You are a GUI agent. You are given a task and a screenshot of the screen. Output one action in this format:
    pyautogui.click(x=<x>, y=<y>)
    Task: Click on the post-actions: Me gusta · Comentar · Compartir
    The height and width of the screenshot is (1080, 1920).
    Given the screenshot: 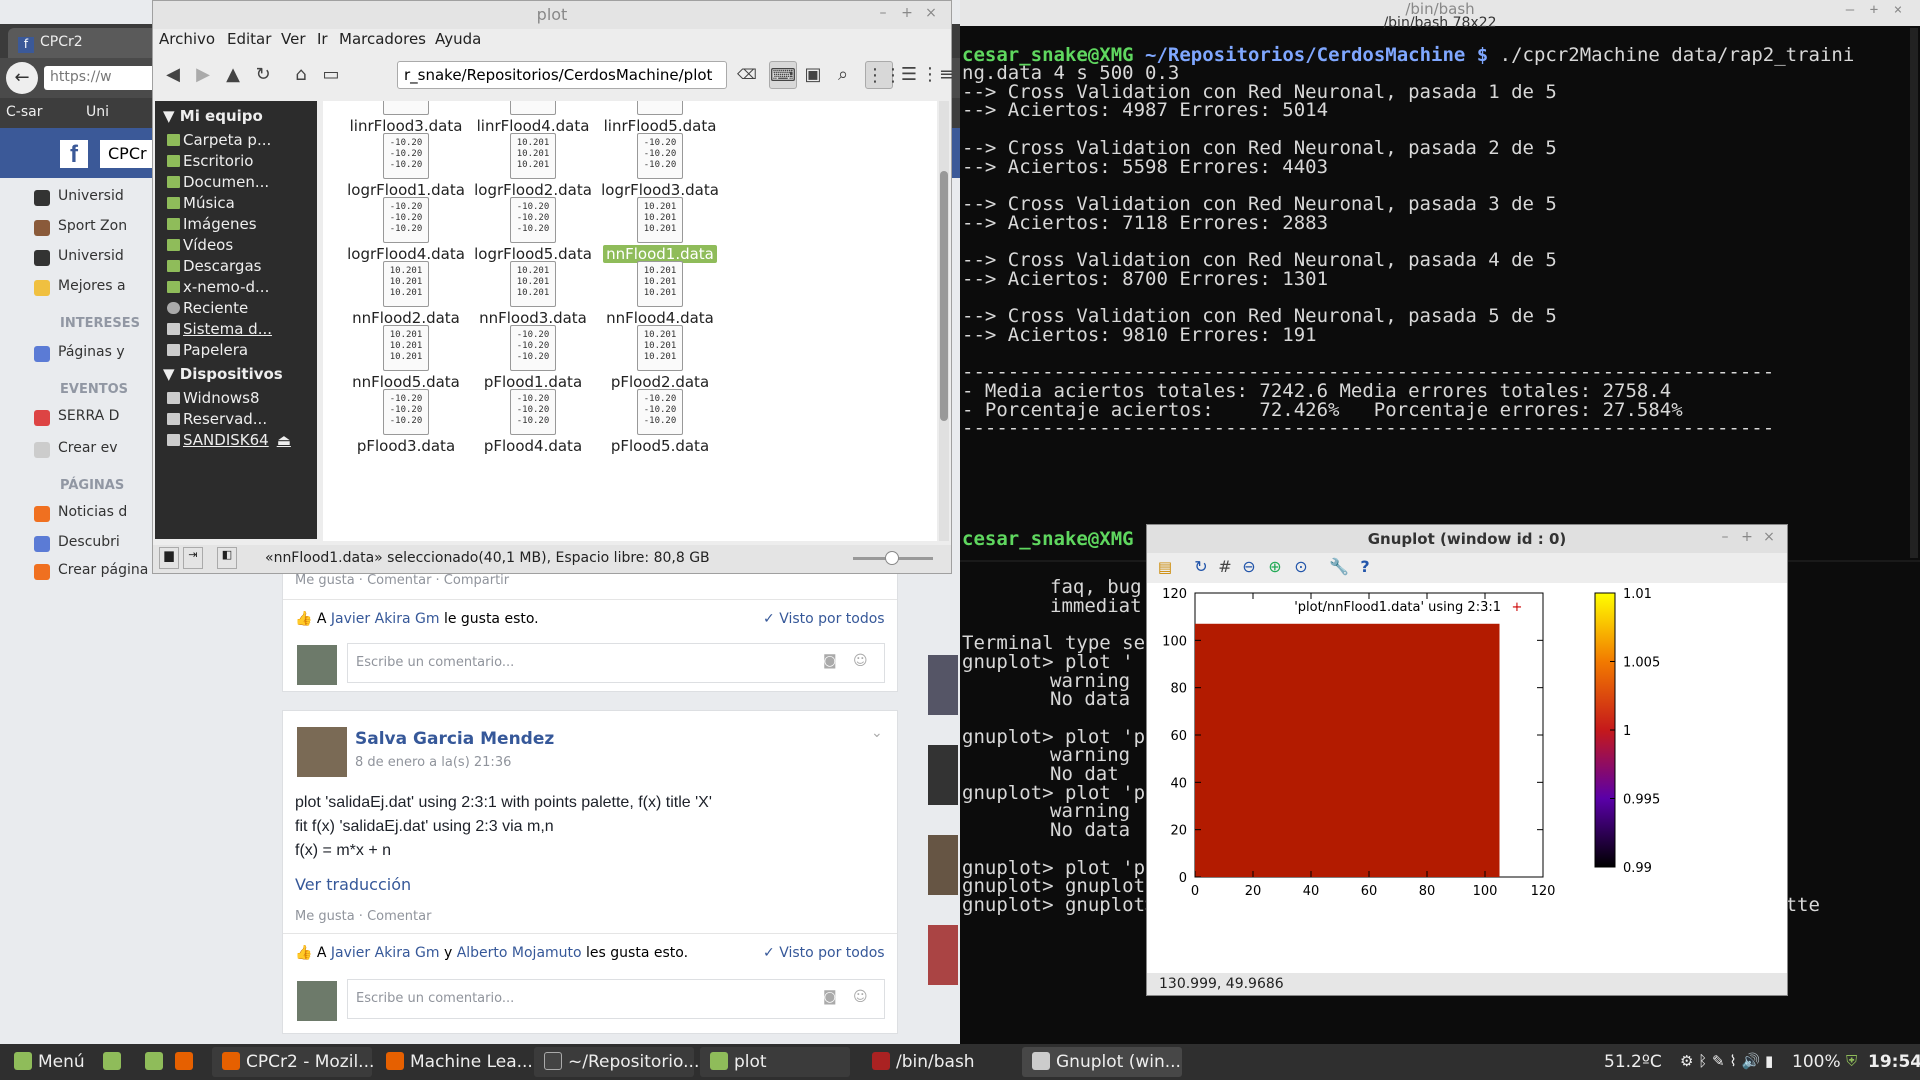 What is the action you would take?
    pyautogui.click(x=402, y=580)
    